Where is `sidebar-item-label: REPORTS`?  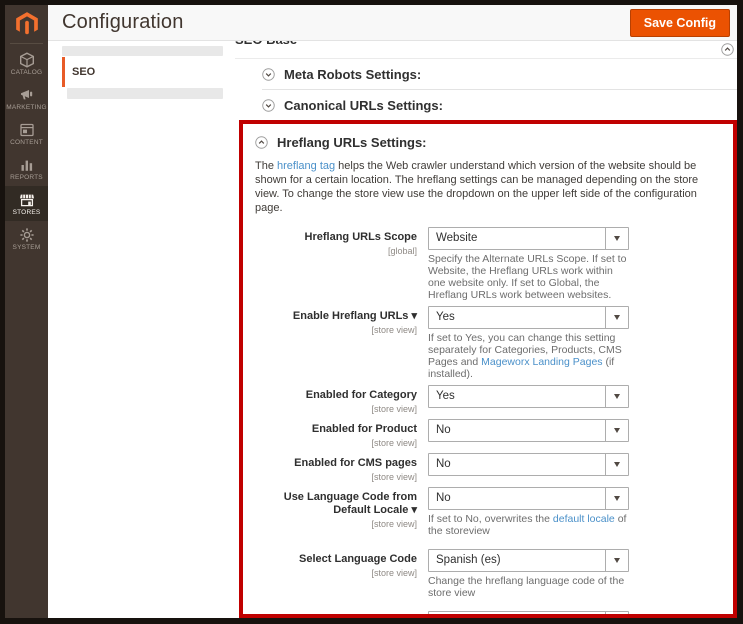
sidebar-item-label: REPORTS is located at coordinates (26, 177).